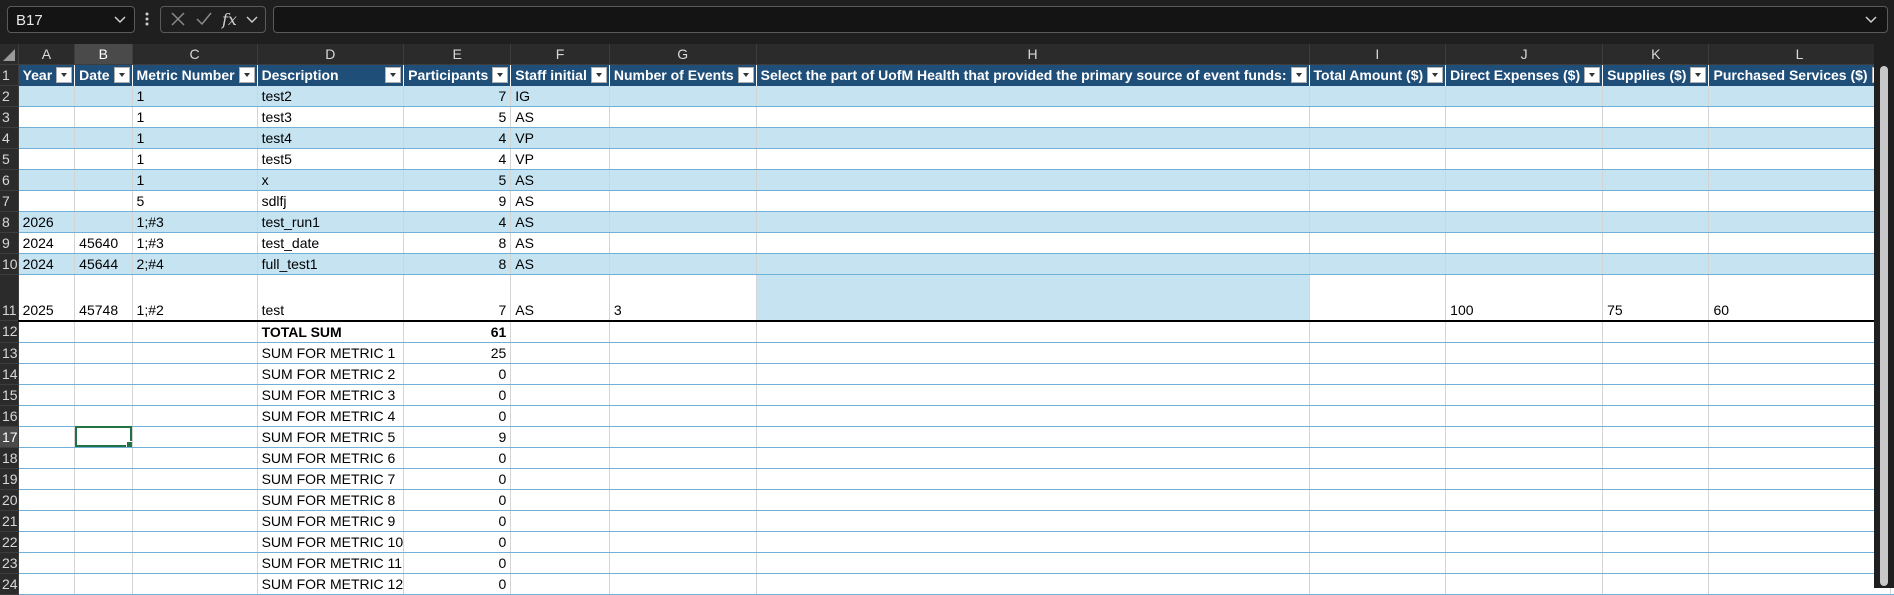 Image resolution: width=1894 pixels, height=595 pixels. I want to click on cell-b24, so click(103, 584).